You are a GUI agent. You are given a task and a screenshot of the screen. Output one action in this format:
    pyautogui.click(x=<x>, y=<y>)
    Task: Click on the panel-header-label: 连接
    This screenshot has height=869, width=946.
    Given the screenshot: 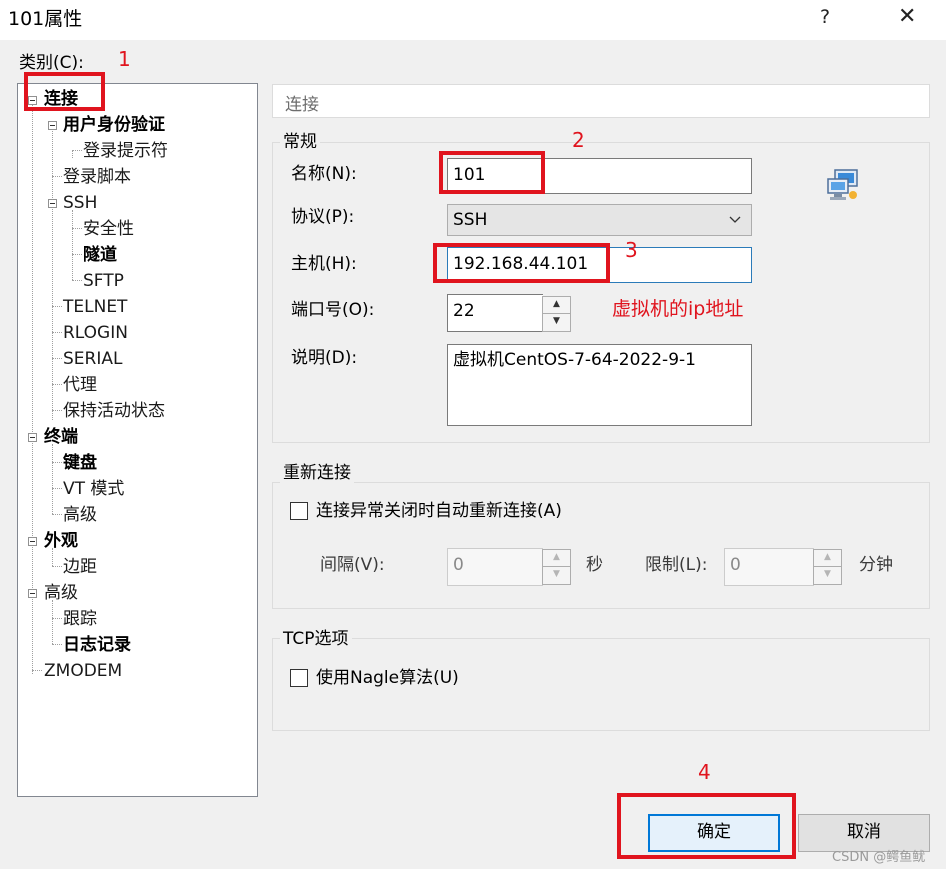 What is the action you would take?
    pyautogui.click(x=302, y=105)
    